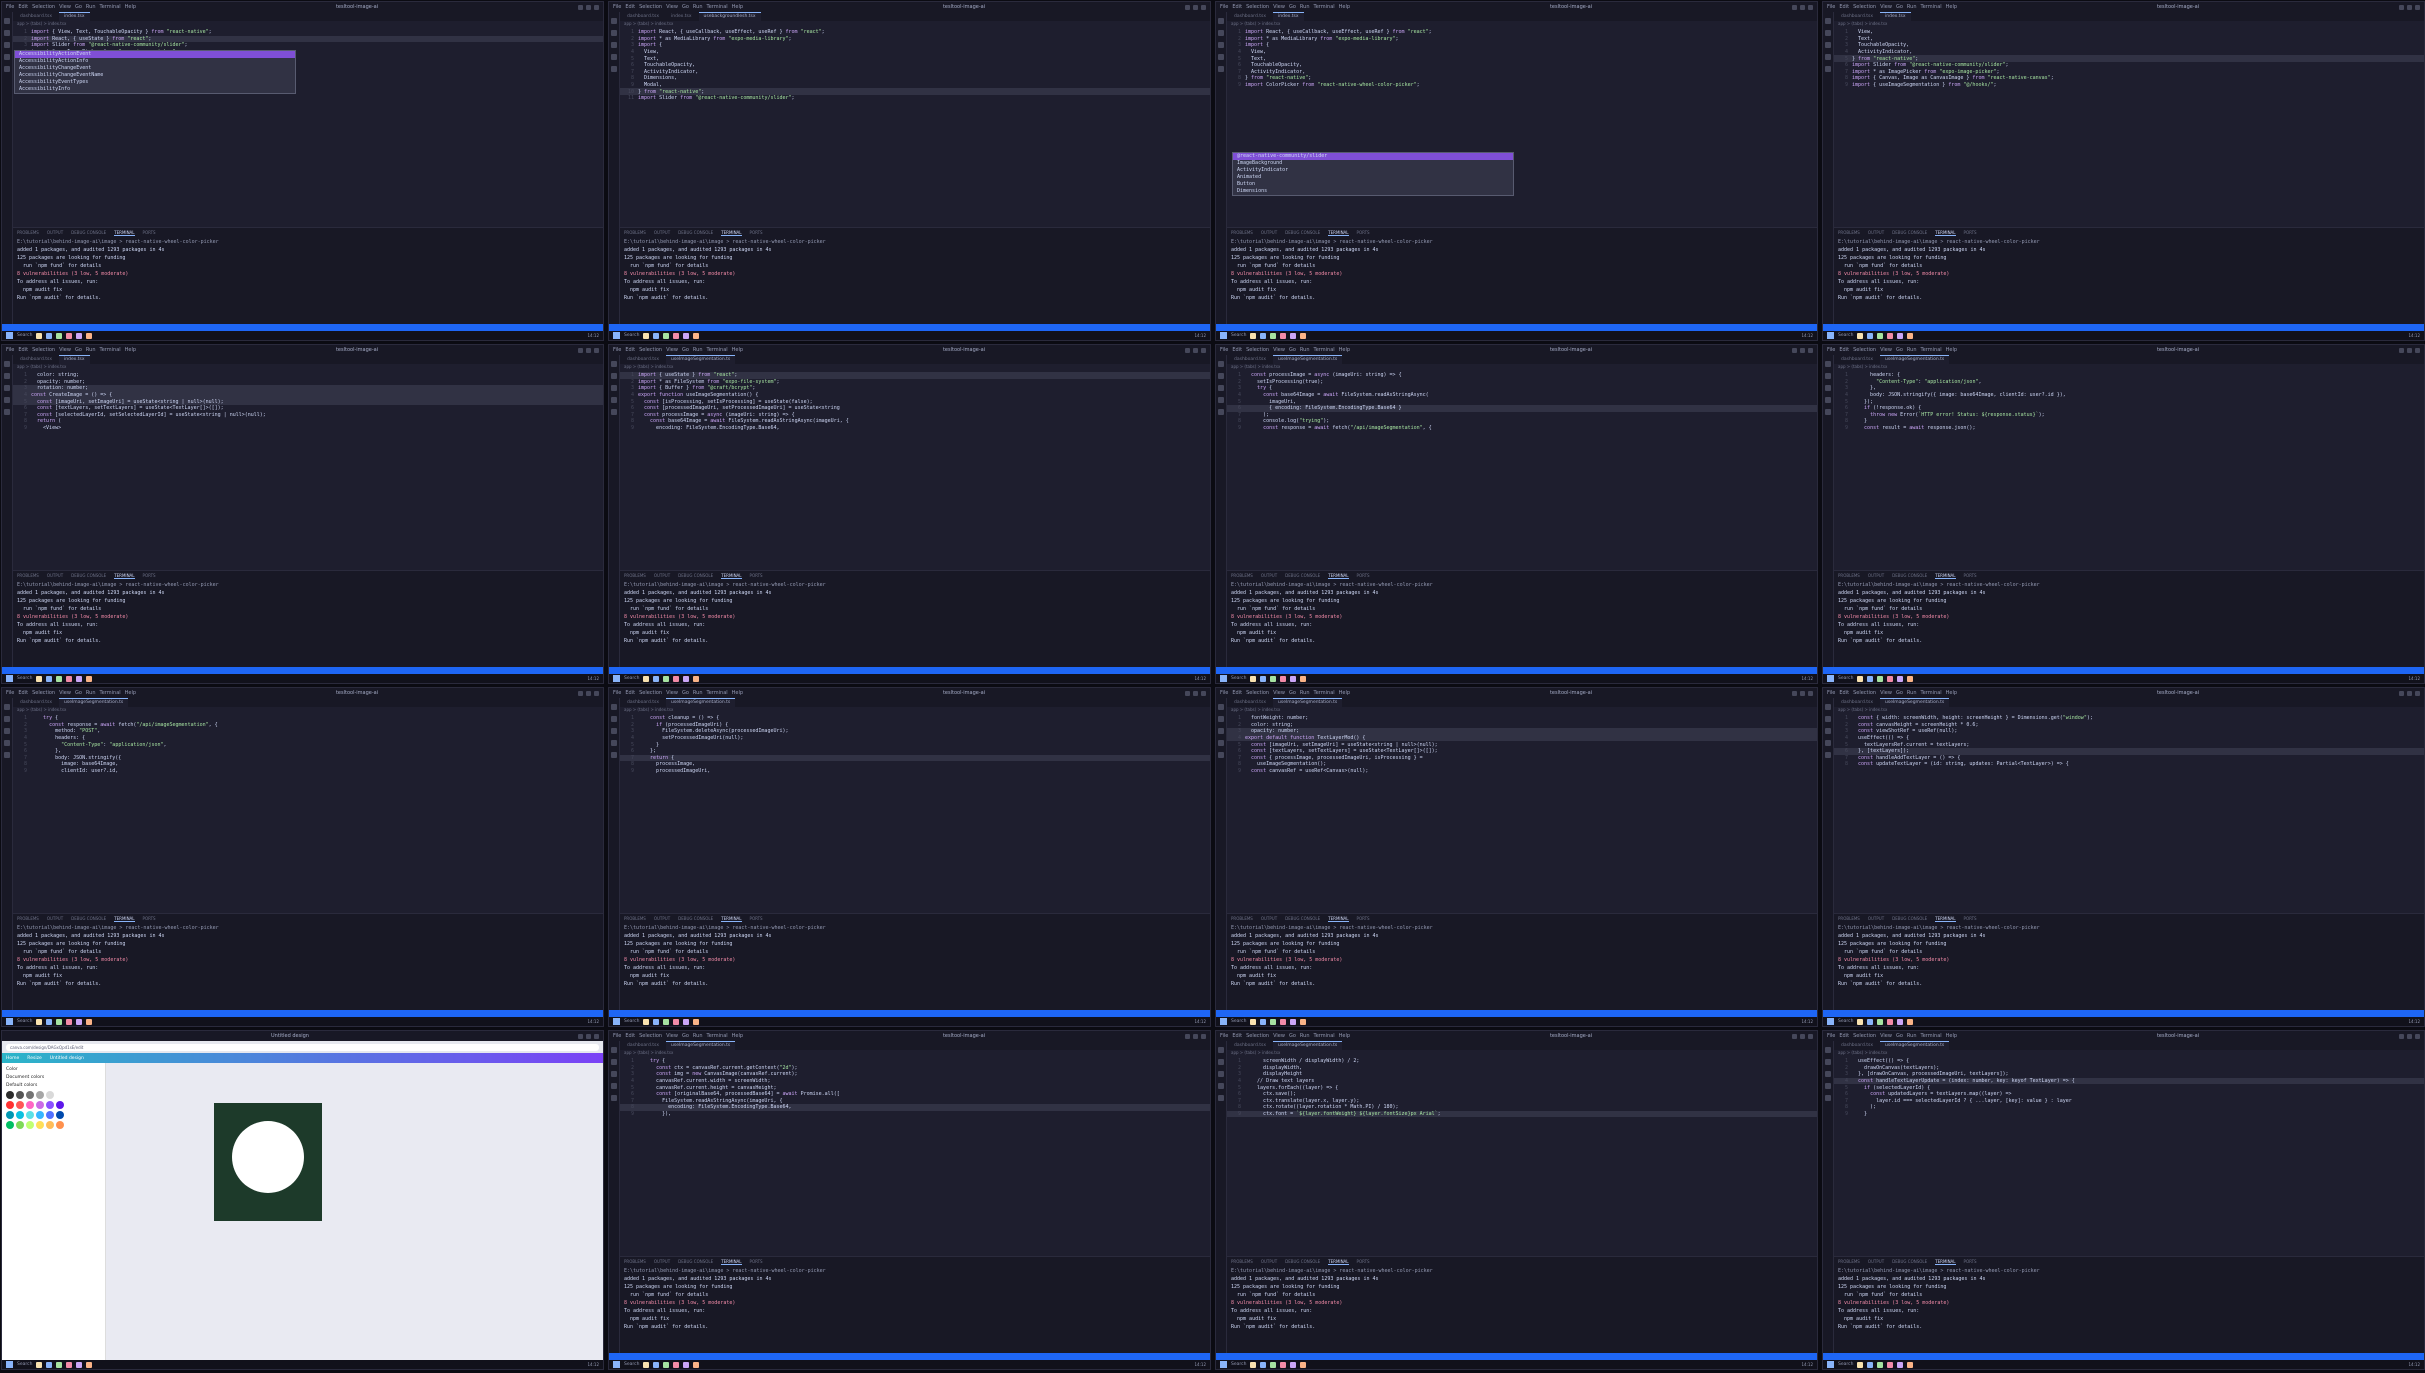 Image resolution: width=2425 pixels, height=1373 pixels. Describe the element at coordinates (1221, 731) in the screenshot. I see `git-icon` at that location.